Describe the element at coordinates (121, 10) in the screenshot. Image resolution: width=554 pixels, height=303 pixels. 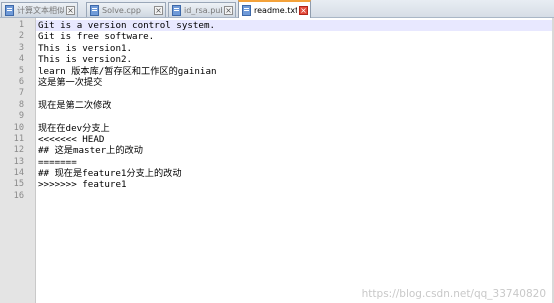
I see `tab-label: Solve.cpp` at that location.